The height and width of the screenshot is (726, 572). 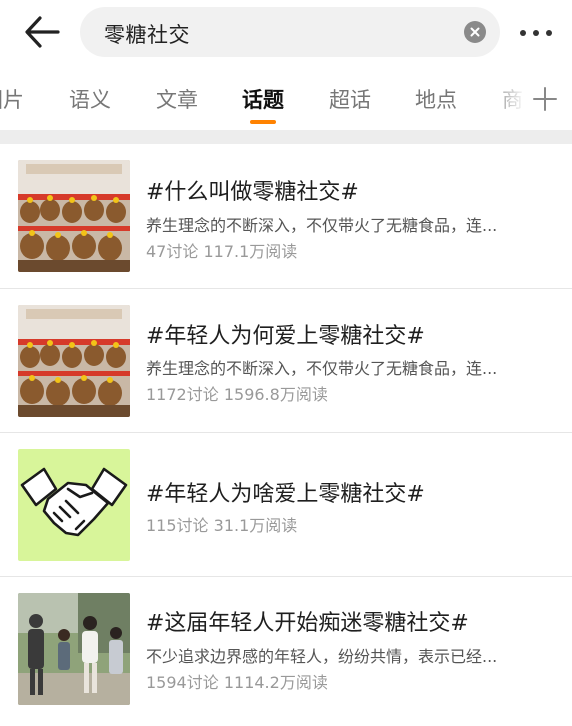 What do you see at coordinates (545, 99) in the screenshot?
I see `add-tab-icon` at bounding box center [545, 99].